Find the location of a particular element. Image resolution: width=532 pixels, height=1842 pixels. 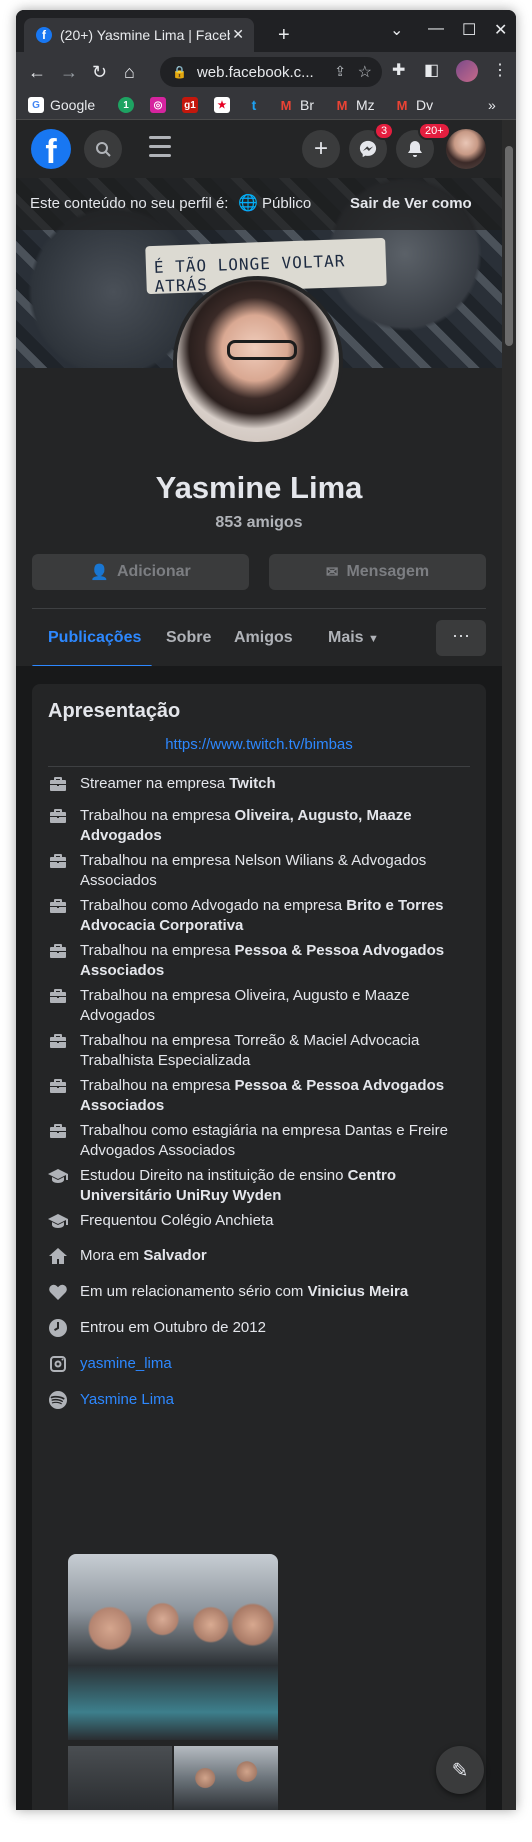

intro-item-link: yasmine_lima is located at coordinates (126, 1363).